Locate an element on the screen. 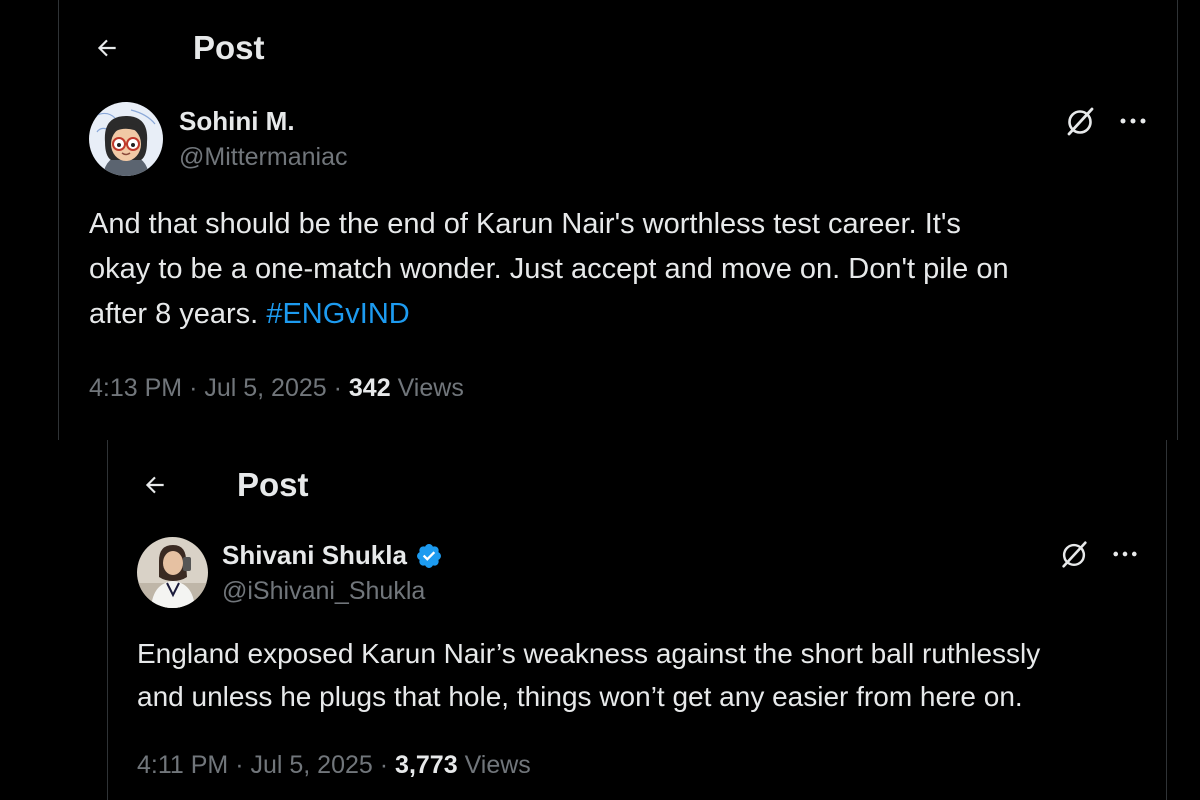  author-display-name: Sohini M. is located at coordinates (237, 121).